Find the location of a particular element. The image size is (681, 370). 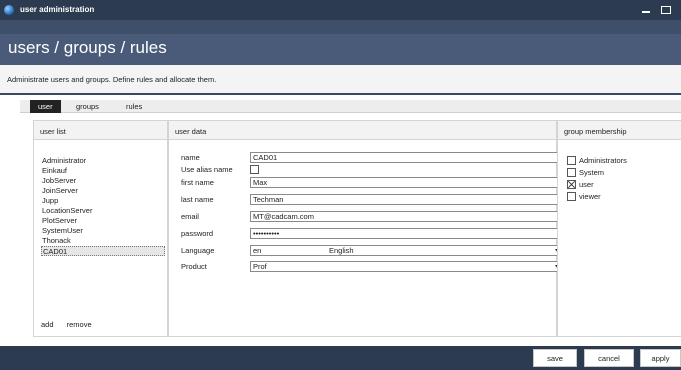

first-name-field: Max is located at coordinates (407, 182).